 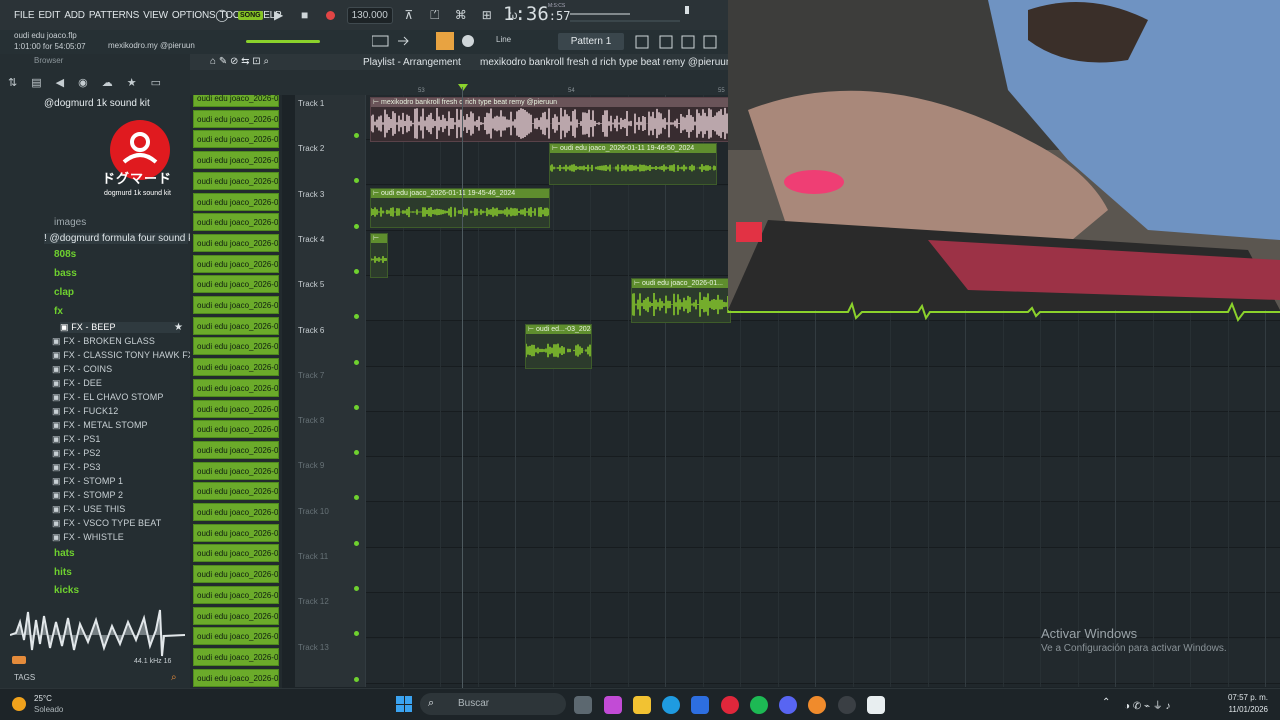 What do you see at coordinates (66, 590) in the screenshot?
I see `folder-kicks: kicks` at bounding box center [66, 590].